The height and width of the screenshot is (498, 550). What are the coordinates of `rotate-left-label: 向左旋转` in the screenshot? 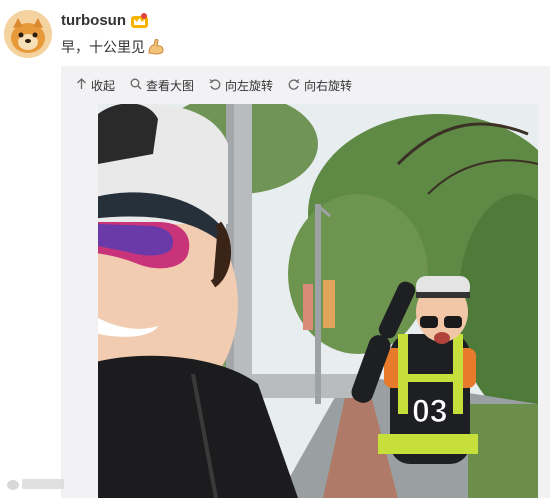 It's located at (249, 85).